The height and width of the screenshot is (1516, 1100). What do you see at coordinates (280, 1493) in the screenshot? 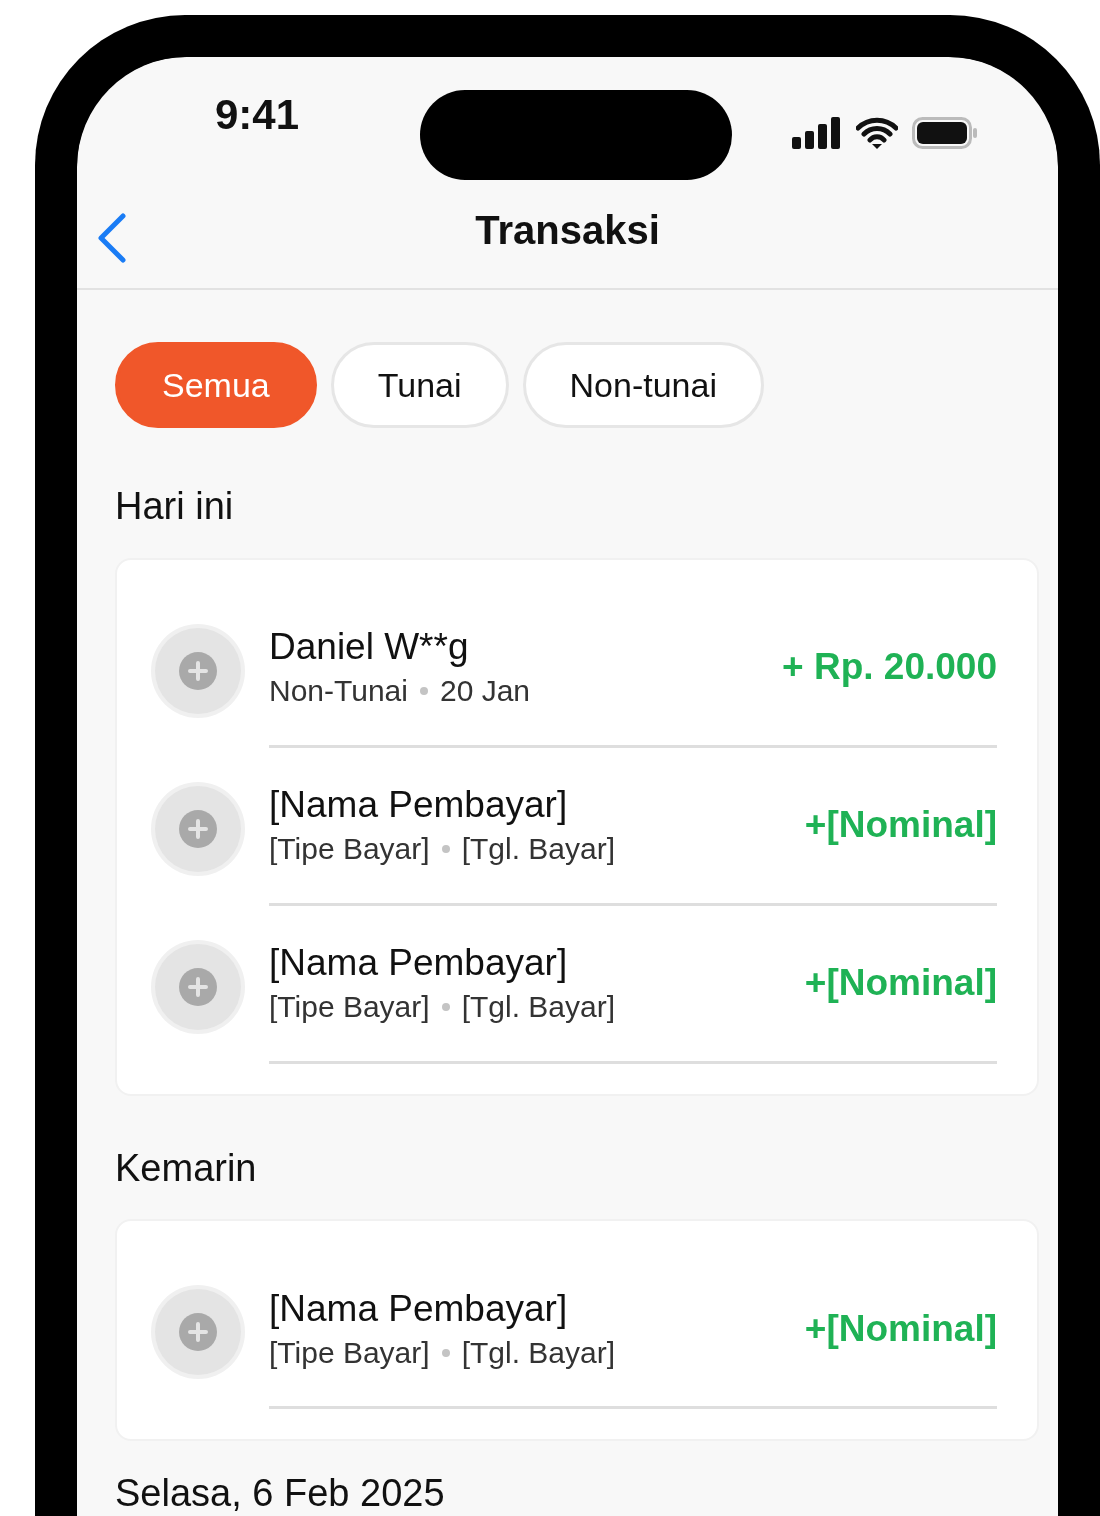
I see `section-heading: Selasa, 6 Feb 2025` at bounding box center [280, 1493].